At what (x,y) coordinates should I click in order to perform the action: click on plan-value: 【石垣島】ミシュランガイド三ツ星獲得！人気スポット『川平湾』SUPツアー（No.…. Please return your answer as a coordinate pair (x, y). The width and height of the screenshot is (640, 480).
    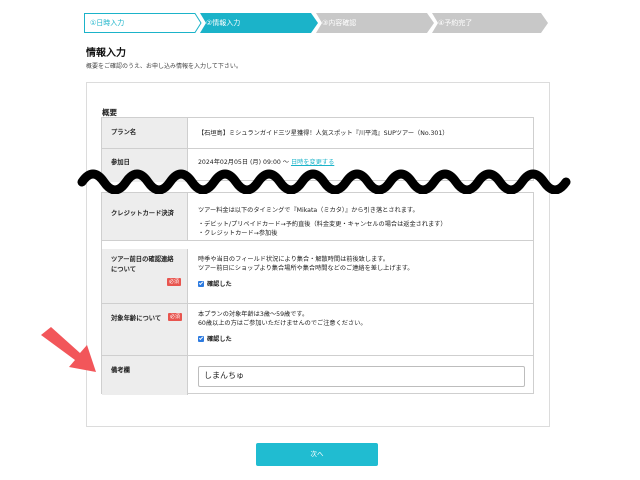
    Looking at the image, I should click on (323, 133).